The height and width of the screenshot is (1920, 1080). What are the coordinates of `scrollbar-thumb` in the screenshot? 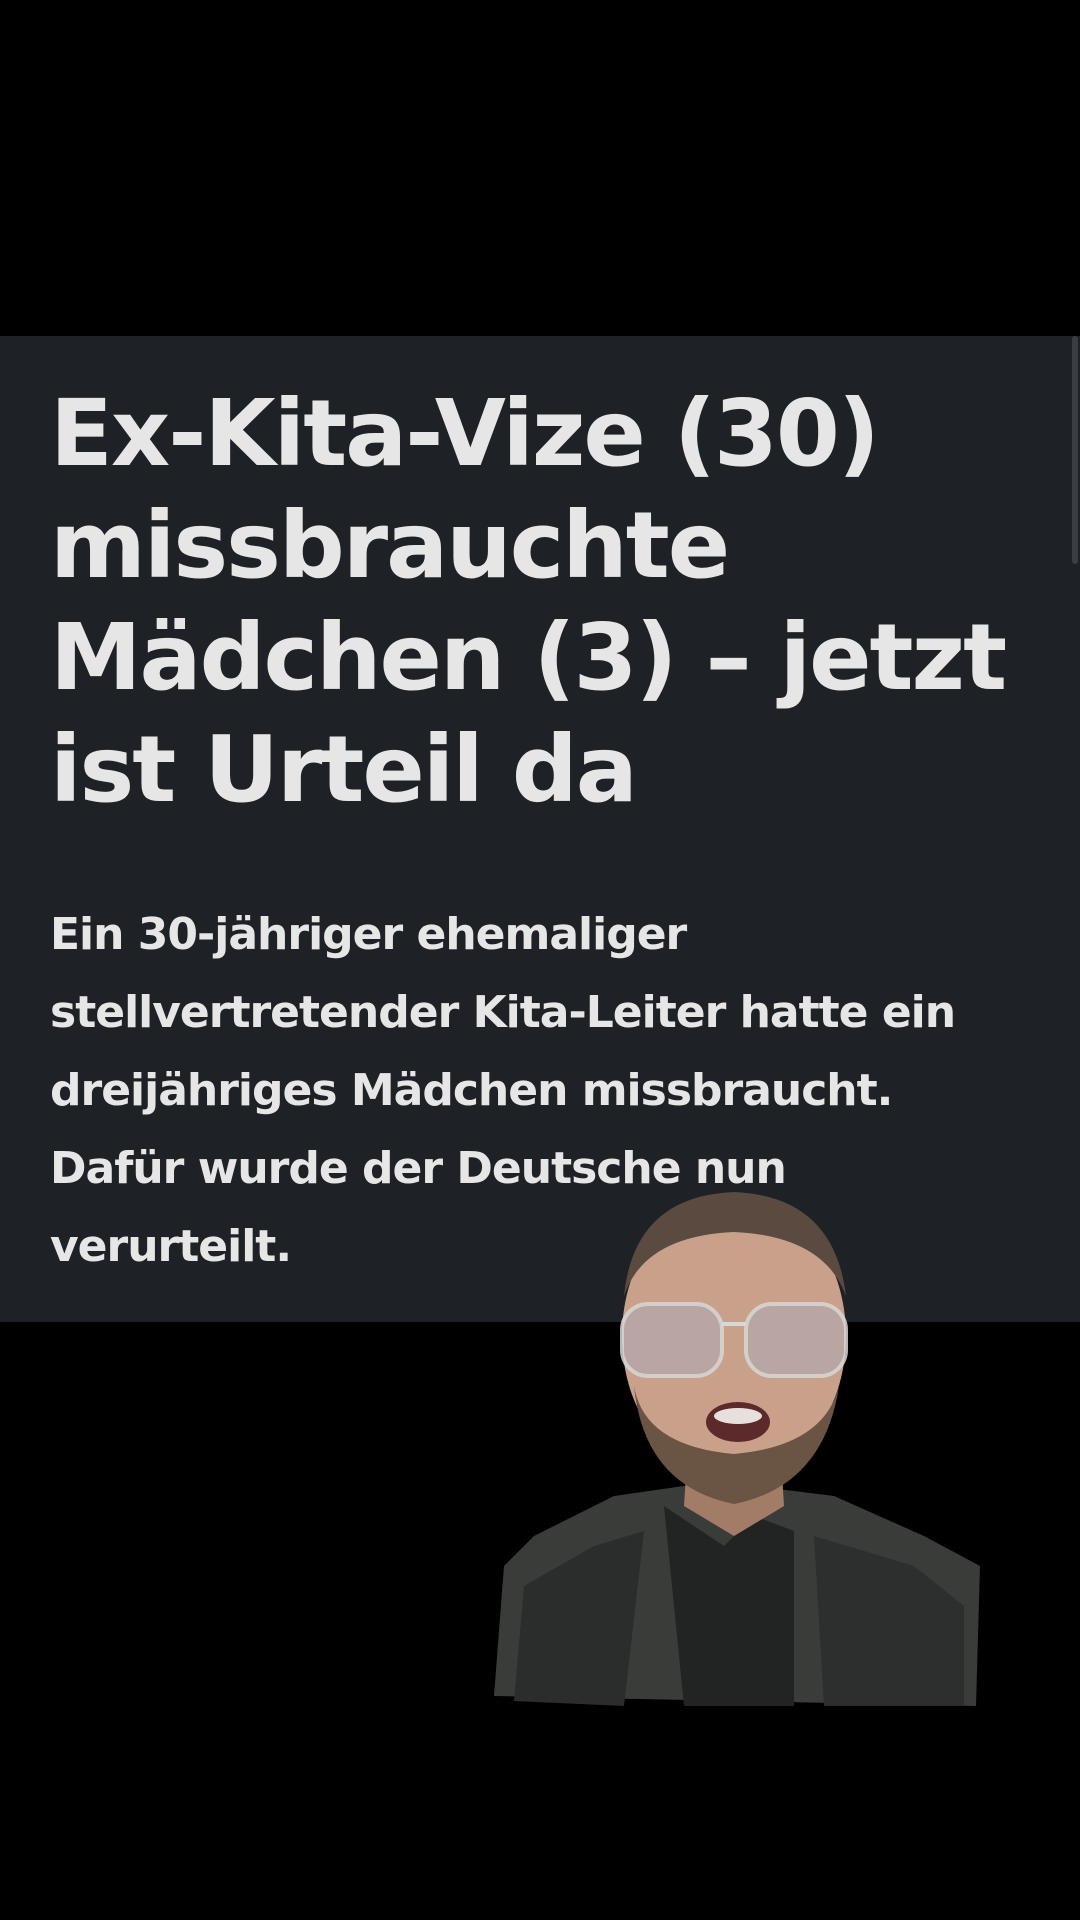 It's located at (1075, 450).